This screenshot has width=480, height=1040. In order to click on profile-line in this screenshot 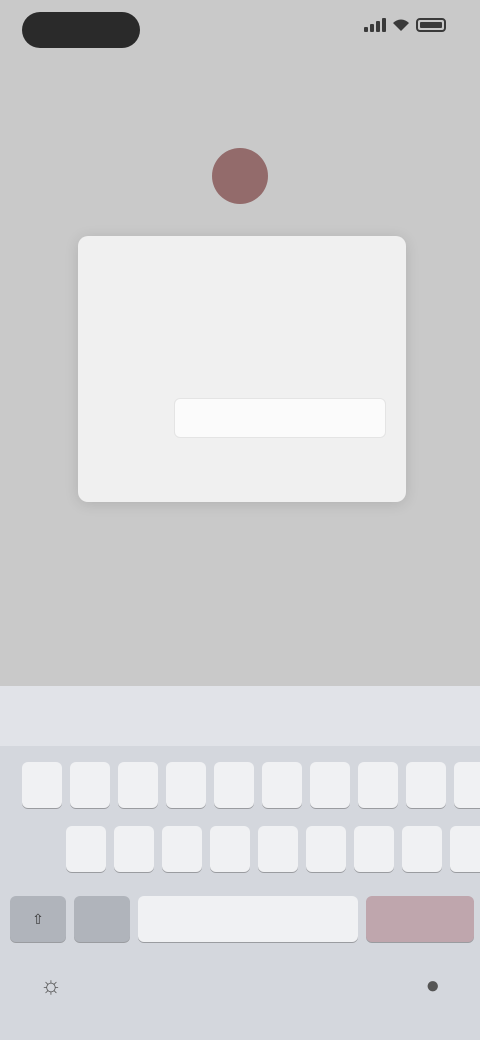, I will do `click(240, 210)`.